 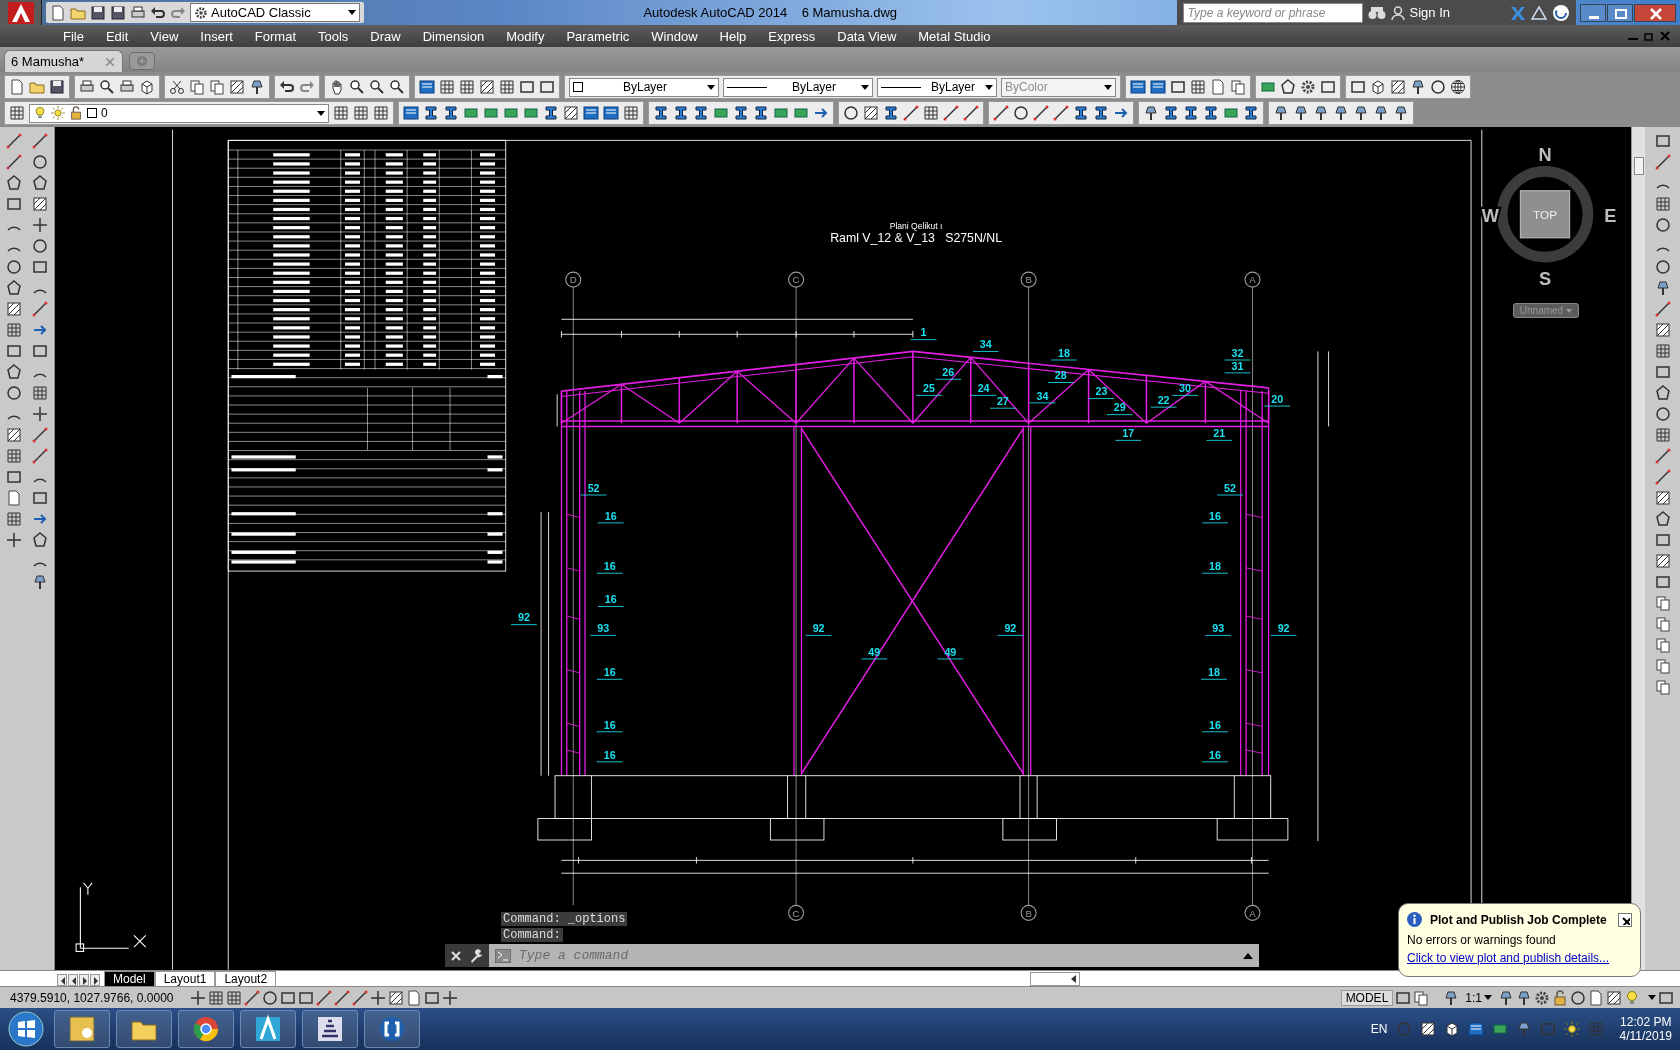 I want to click on layout-tab: Model, so click(x=129, y=978).